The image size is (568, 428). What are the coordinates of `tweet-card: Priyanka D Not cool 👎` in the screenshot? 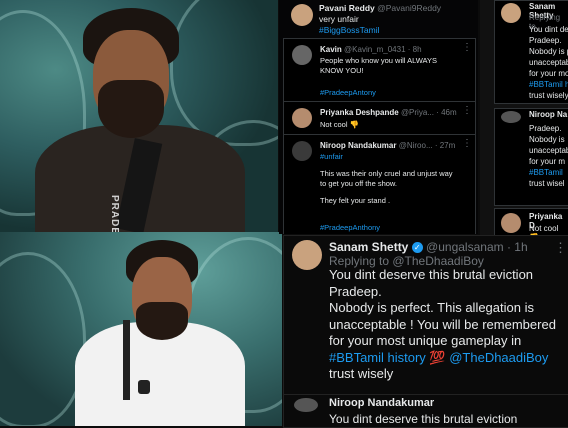 It's located at (531, 222).